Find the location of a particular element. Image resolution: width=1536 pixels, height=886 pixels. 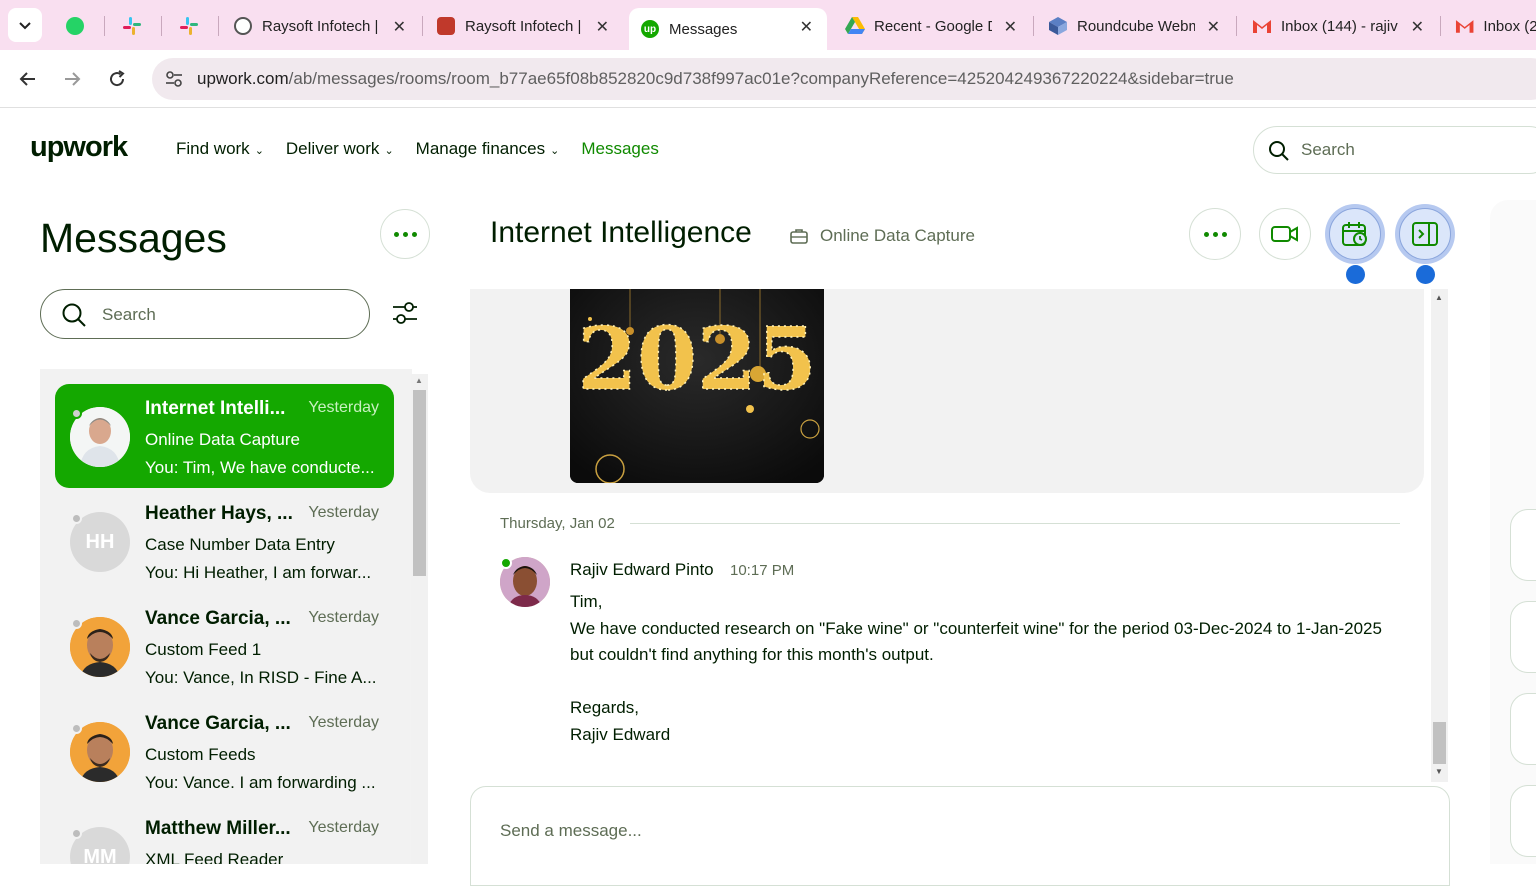

tab-search-button is located at coordinates (25, 25).